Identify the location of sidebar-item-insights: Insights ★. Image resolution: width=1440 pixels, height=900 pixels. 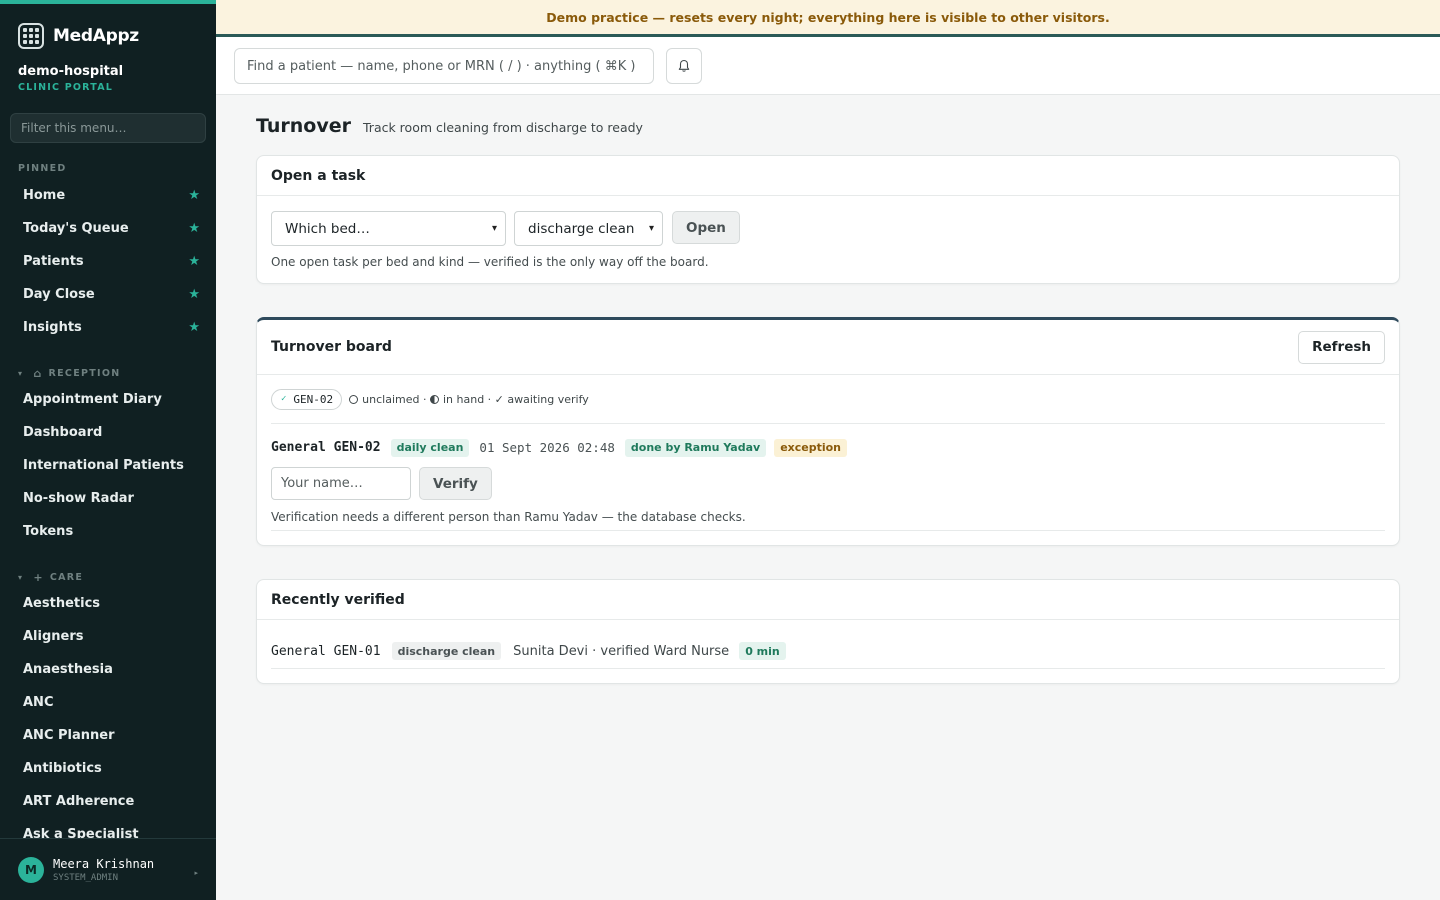
(108, 327).